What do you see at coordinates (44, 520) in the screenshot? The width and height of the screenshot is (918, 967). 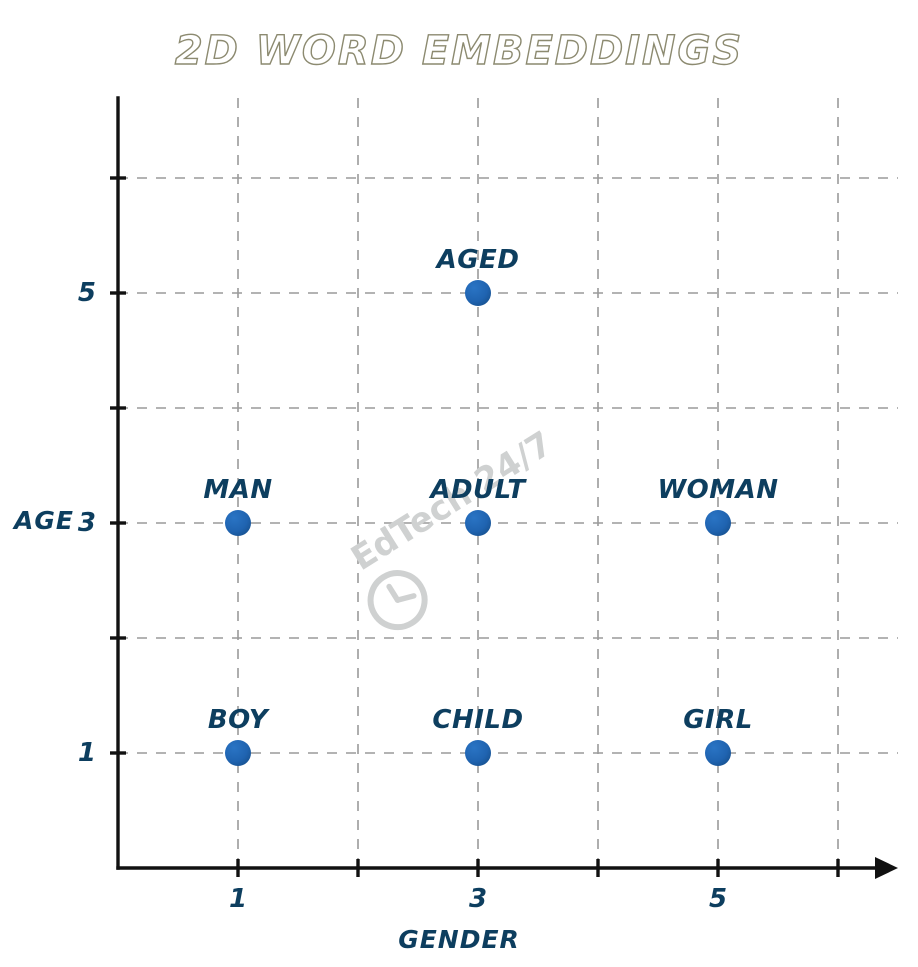 I see `y-axis-title: AGE` at bounding box center [44, 520].